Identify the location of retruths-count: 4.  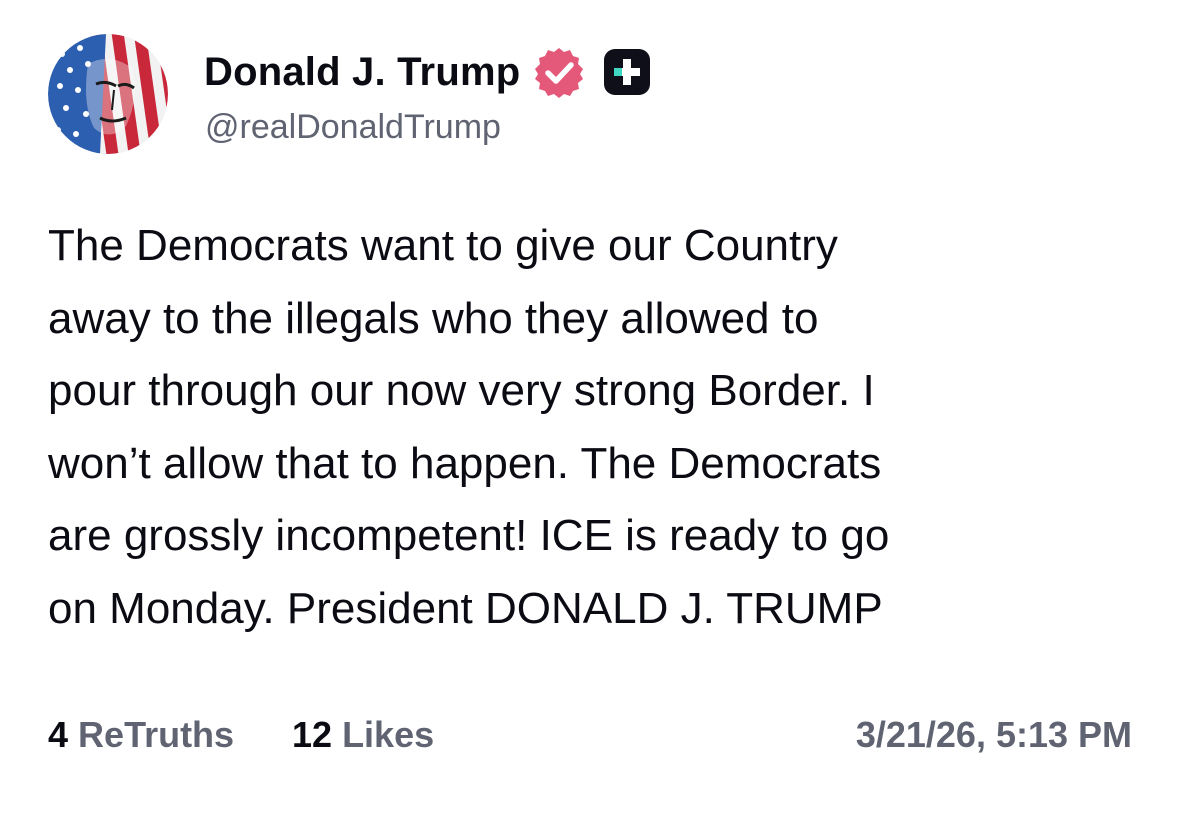
(58, 734).